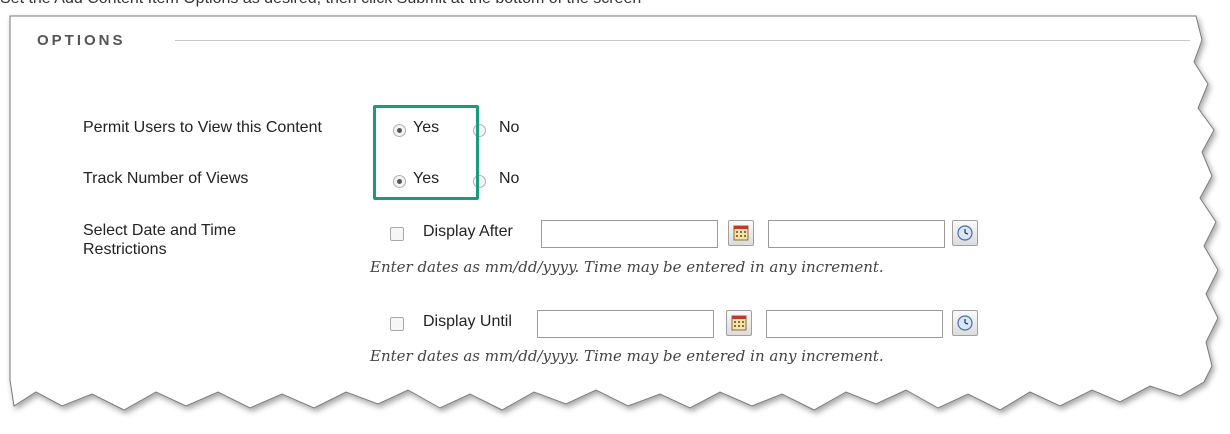  I want to click on display-after-time-input, so click(856, 234).